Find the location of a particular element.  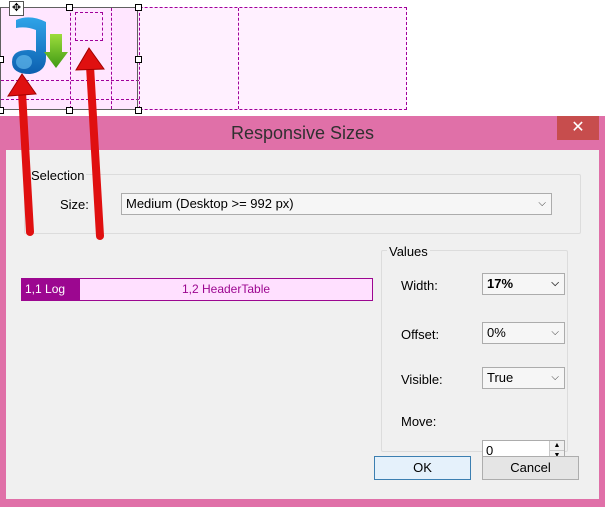

offset-label: Offset: is located at coordinates (420, 334).